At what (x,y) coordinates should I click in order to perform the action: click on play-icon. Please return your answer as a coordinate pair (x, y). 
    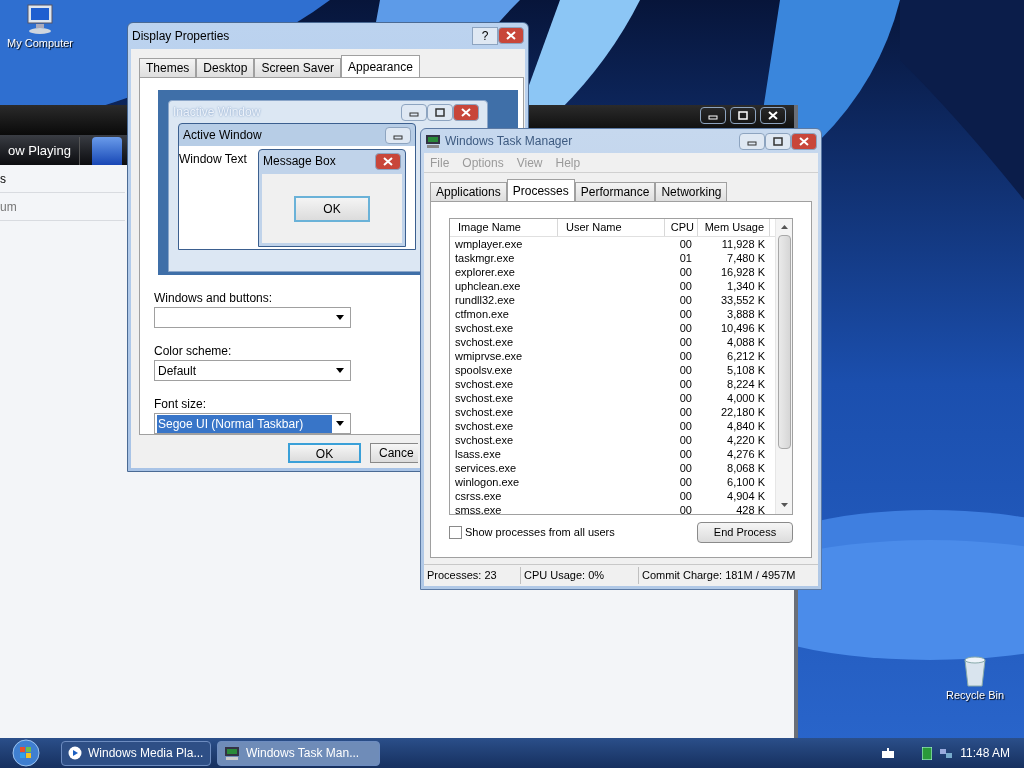
    Looking at the image, I should click on (75, 753).